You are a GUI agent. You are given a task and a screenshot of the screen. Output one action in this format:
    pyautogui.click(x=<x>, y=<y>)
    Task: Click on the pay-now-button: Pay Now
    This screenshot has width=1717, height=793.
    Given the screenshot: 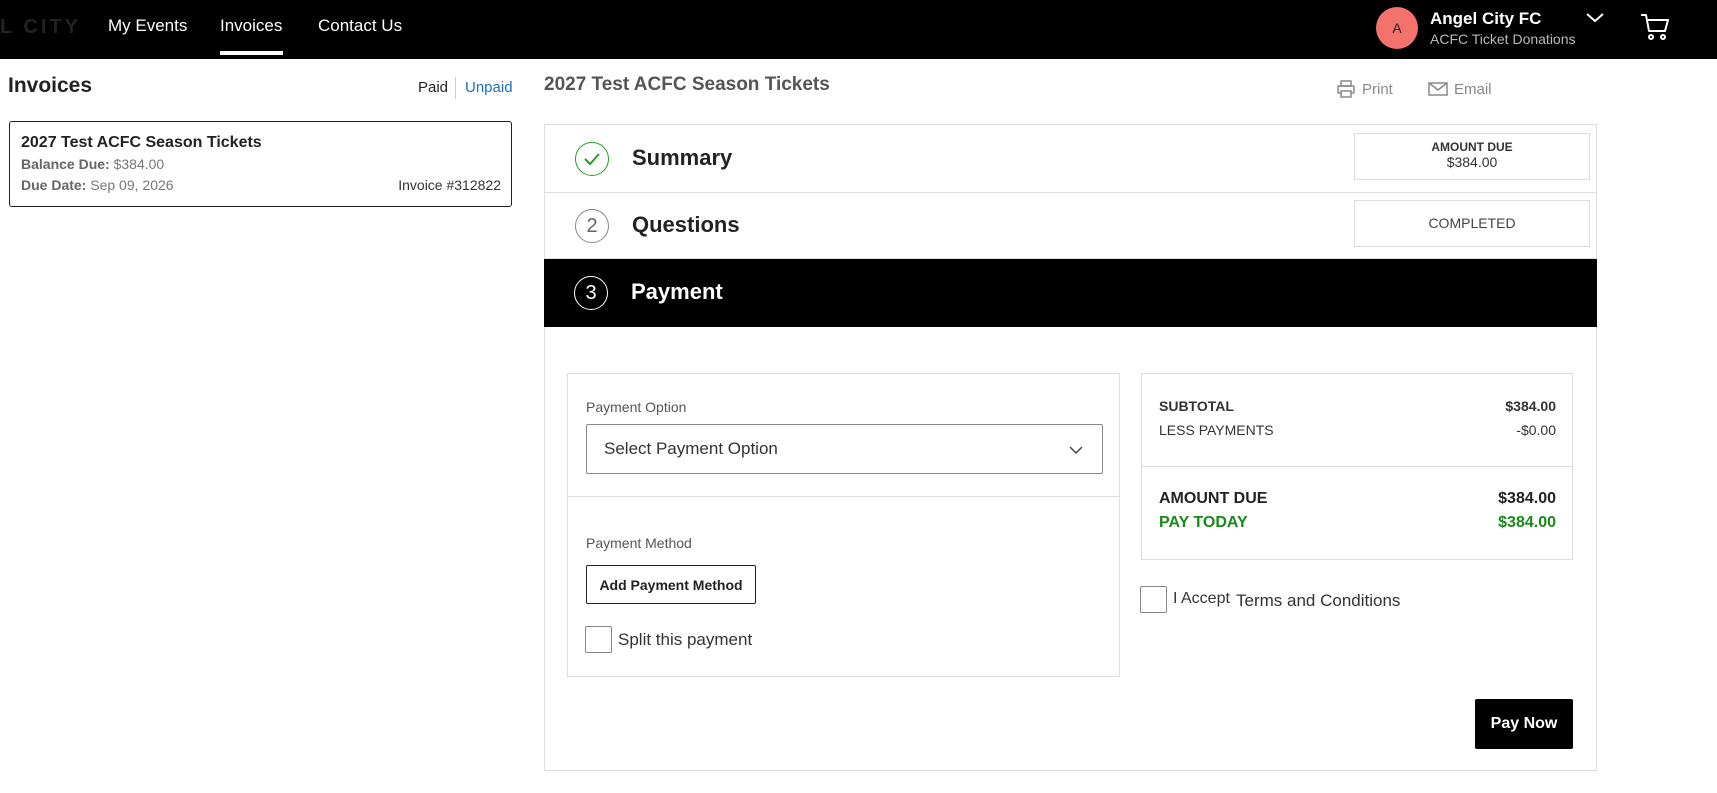 What is the action you would take?
    pyautogui.click(x=1524, y=724)
    